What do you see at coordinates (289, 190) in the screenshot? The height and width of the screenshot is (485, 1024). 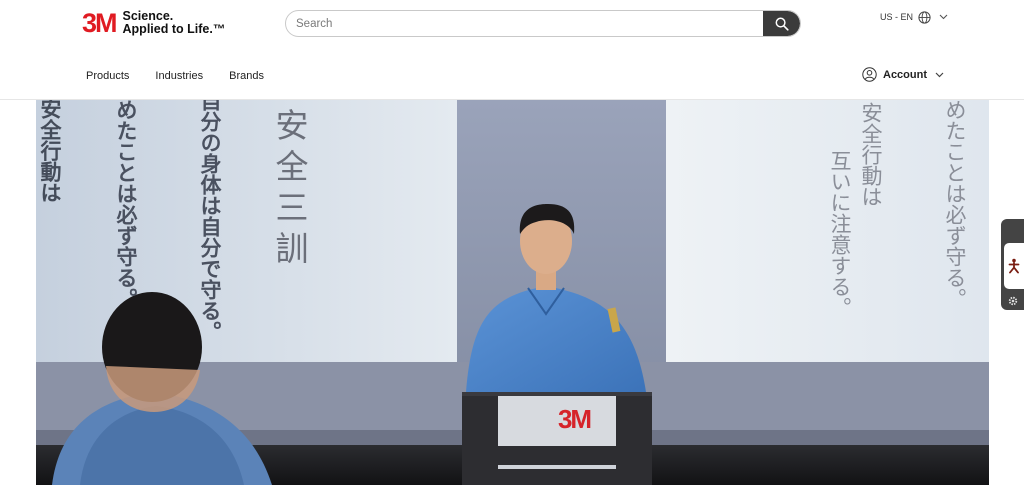 I see `screen-text-title: 安全三訓` at bounding box center [289, 190].